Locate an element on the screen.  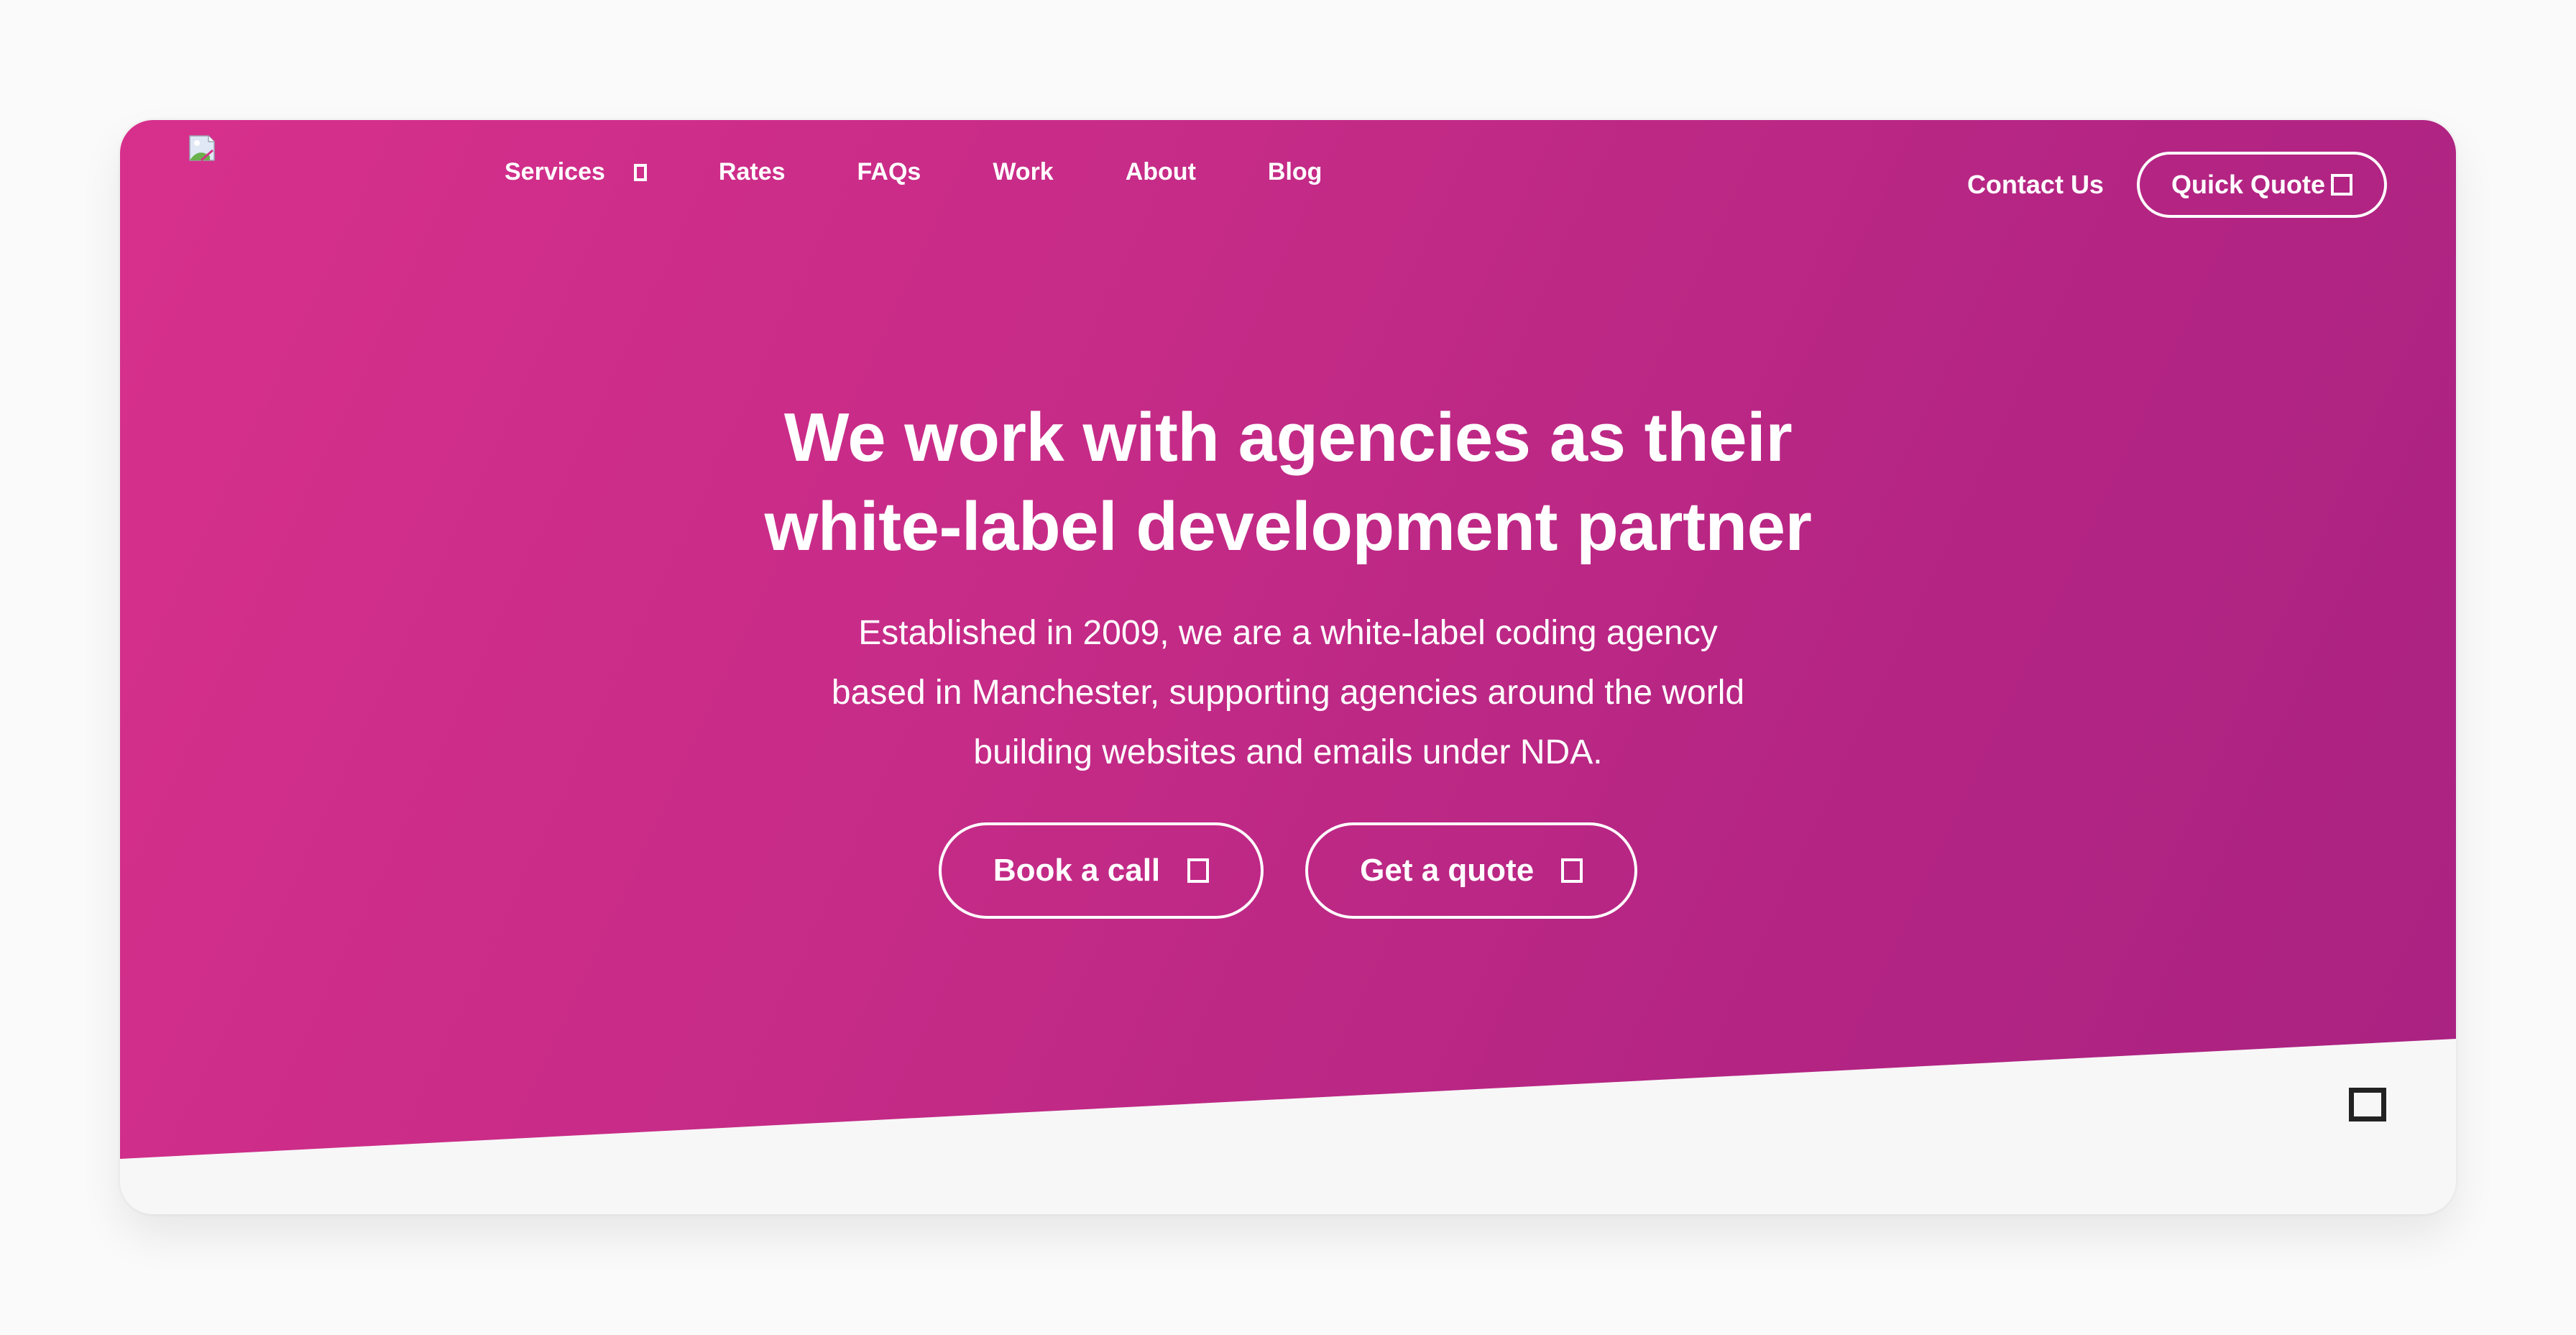
header-actions: Contact Us Quick Quote is located at coordinates (2177, 185).